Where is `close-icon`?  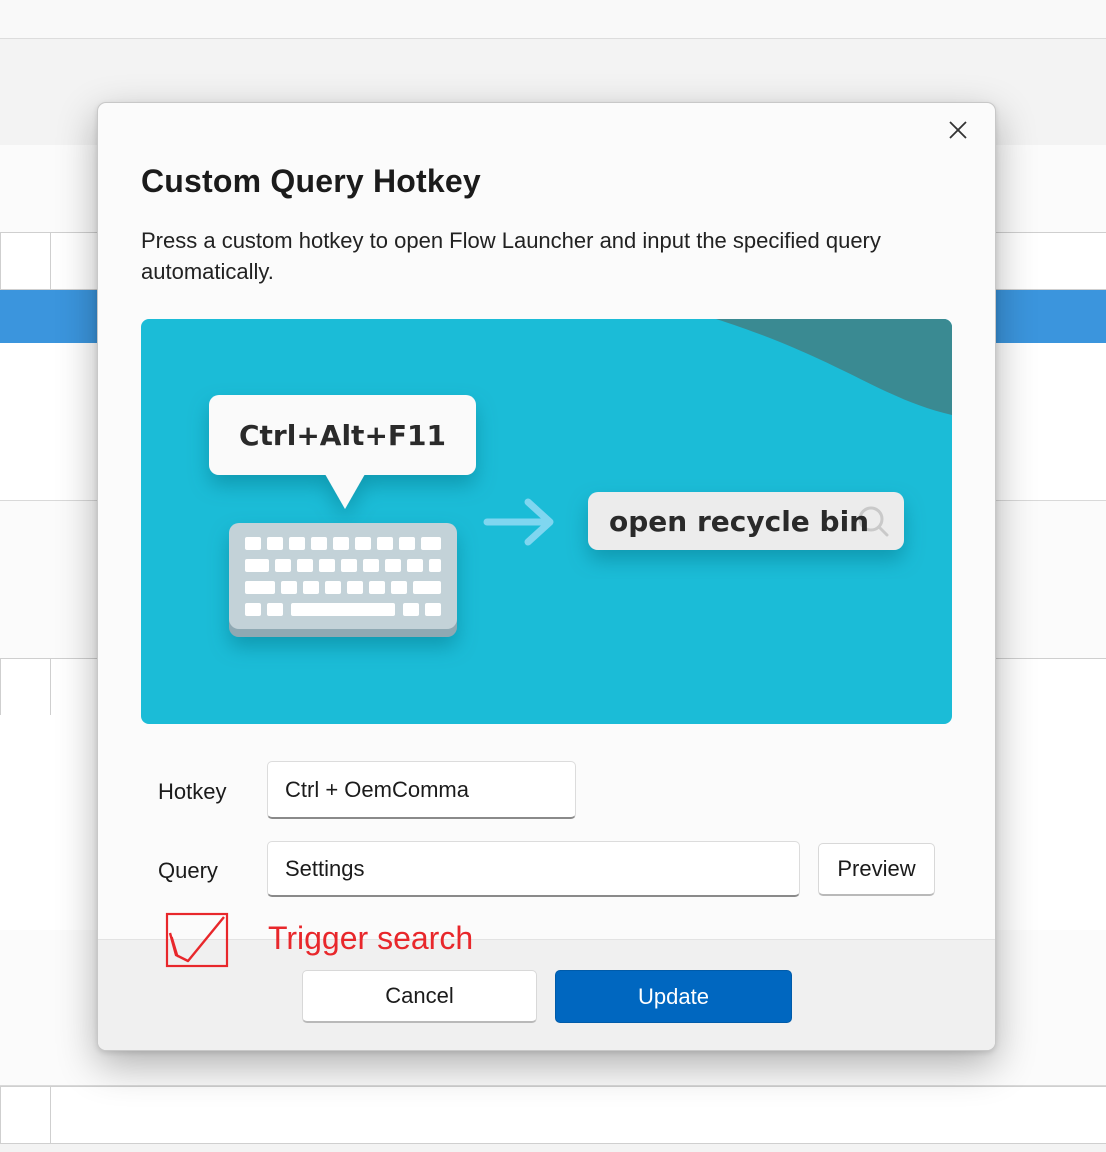 close-icon is located at coordinates (958, 130).